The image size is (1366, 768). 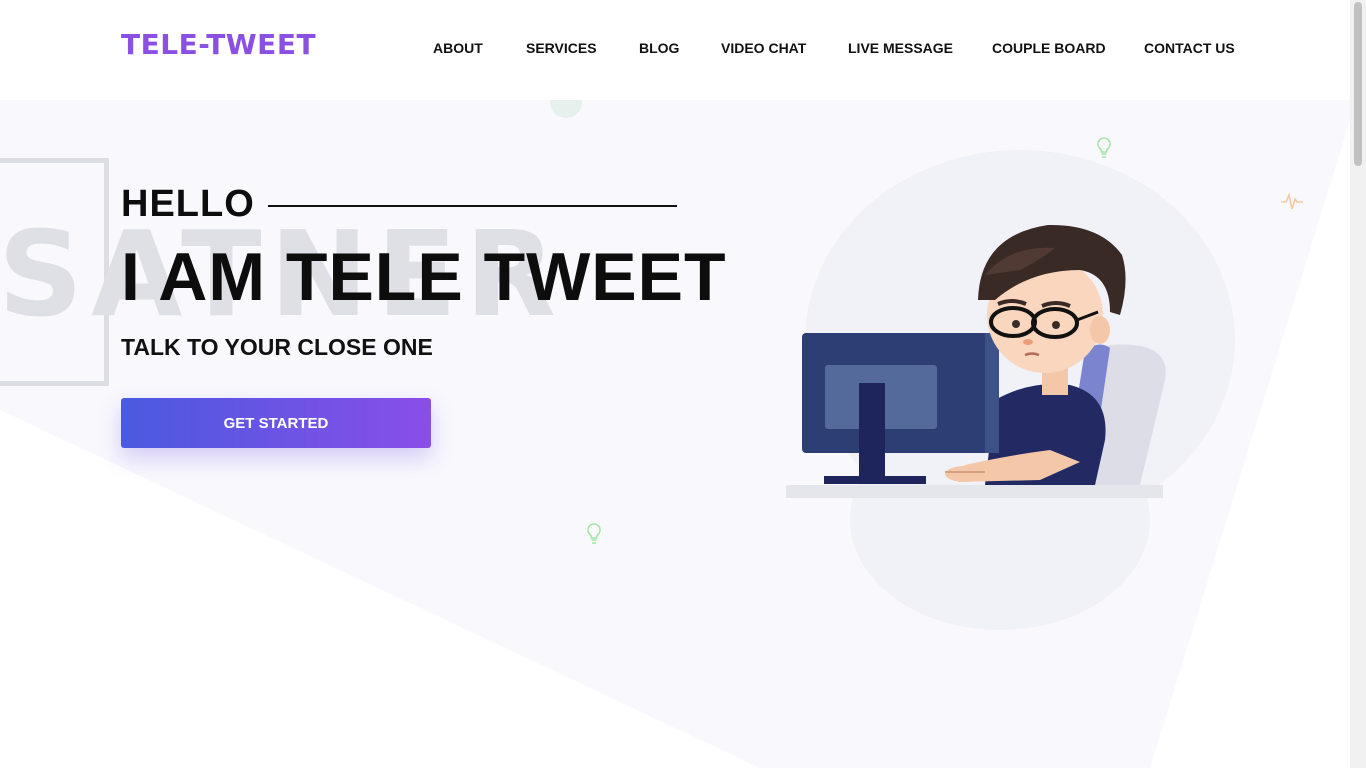 I want to click on nav-item-couple-board: COUPLE BOARD, so click(x=1049, y=48).